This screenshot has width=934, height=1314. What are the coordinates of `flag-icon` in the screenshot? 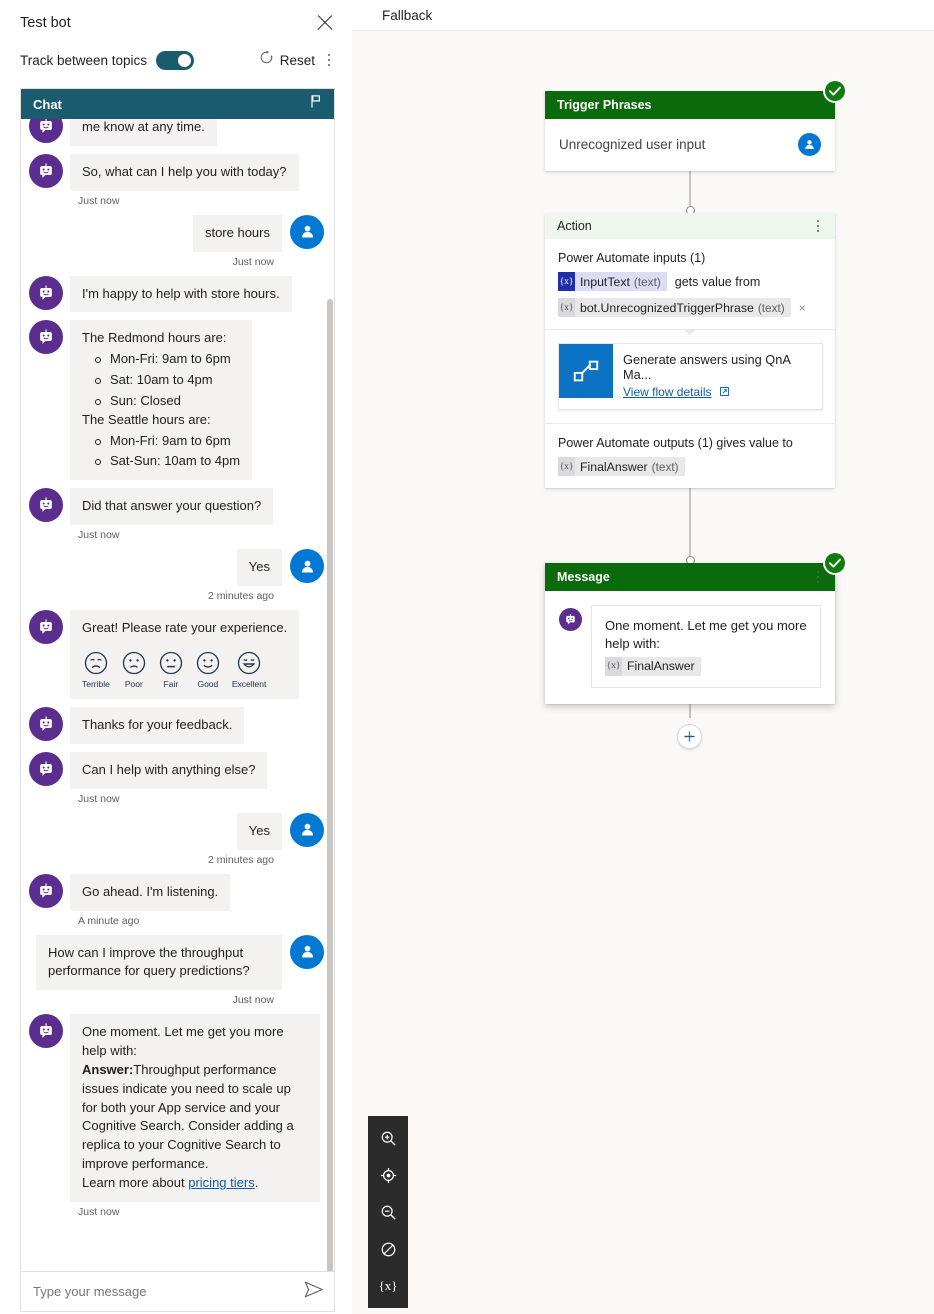 It's located at (316, 104).